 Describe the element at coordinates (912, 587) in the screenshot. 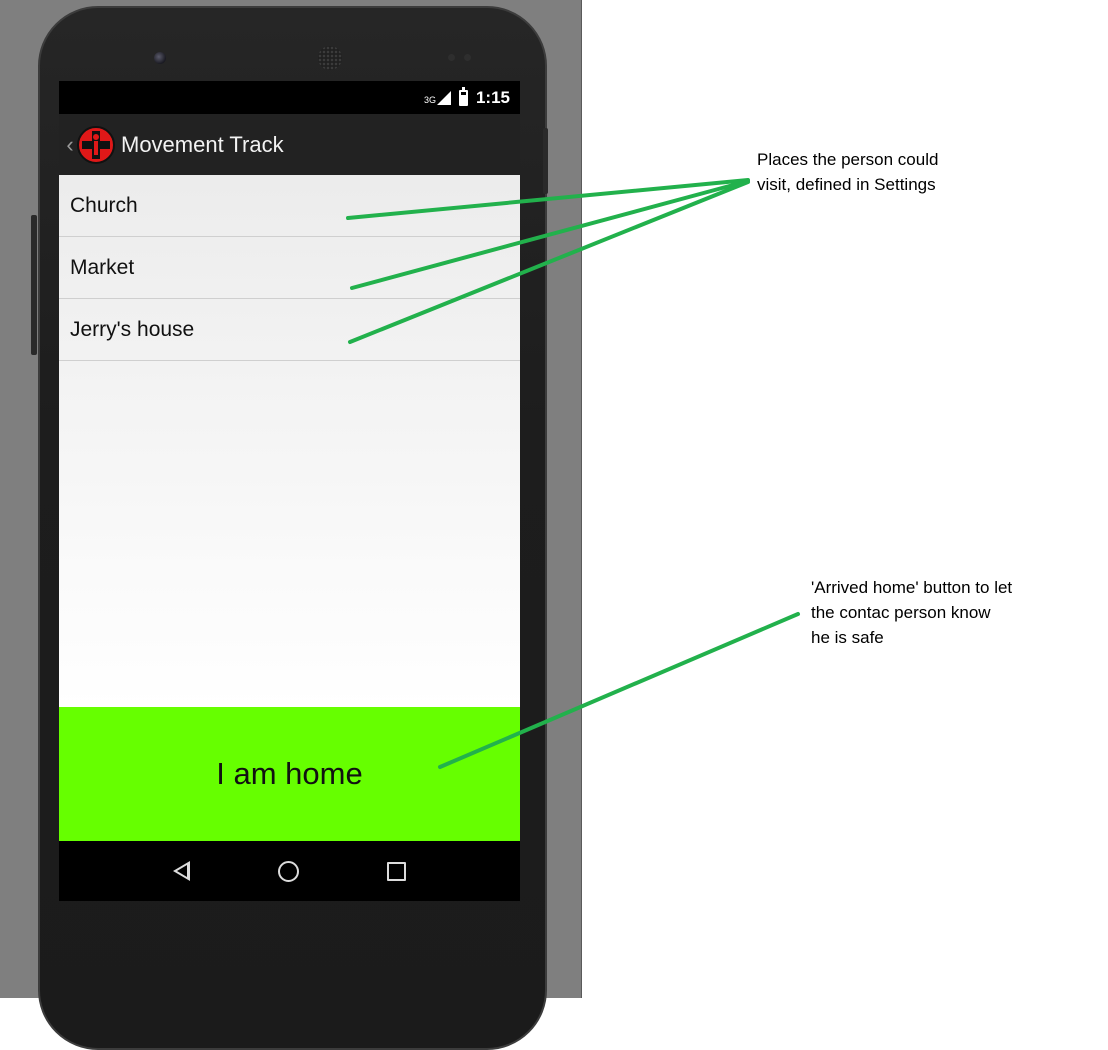

I see `annotation-line: 'Arrived home' button to let` at that location.